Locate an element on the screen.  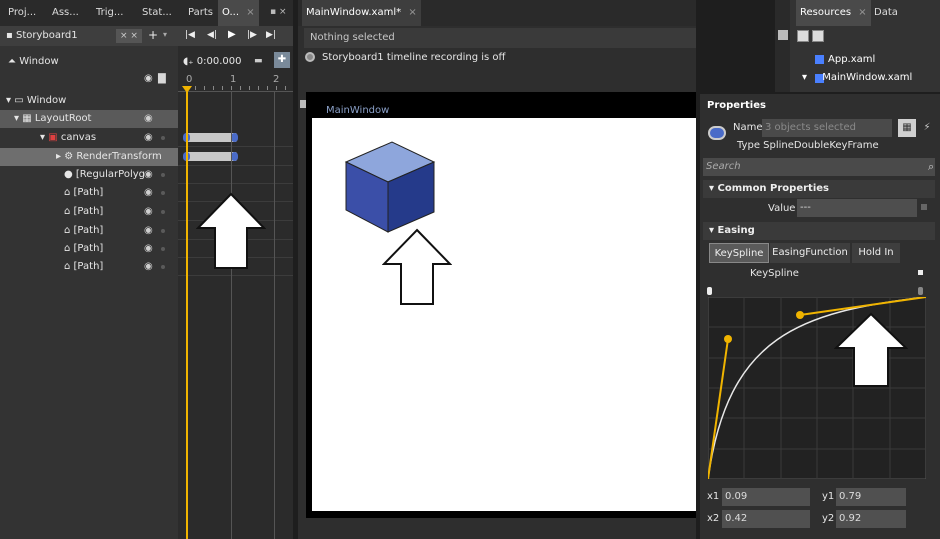
tree-item-canvas: ▾ ▣ canvas ◉ is located at coordinates (89, 138).